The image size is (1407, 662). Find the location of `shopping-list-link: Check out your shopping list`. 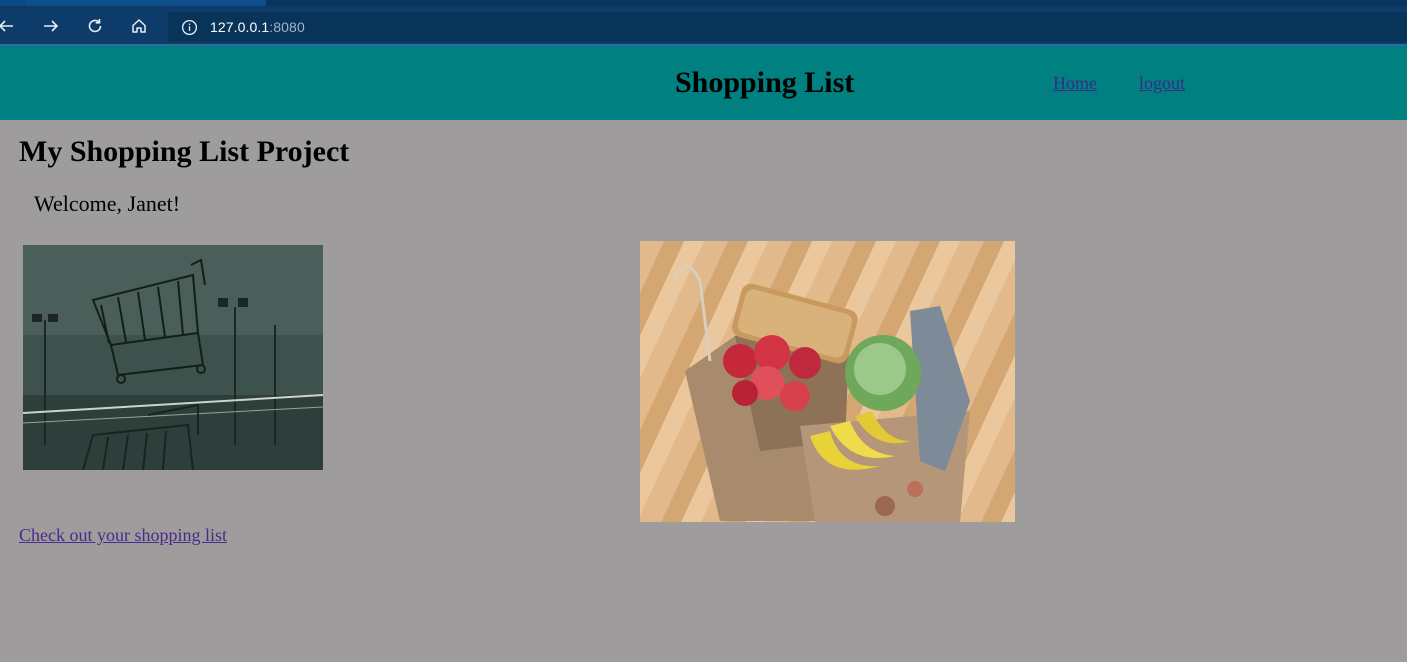

shopping-list-link: Check out your shopping list is located at coordinates (123, 535).